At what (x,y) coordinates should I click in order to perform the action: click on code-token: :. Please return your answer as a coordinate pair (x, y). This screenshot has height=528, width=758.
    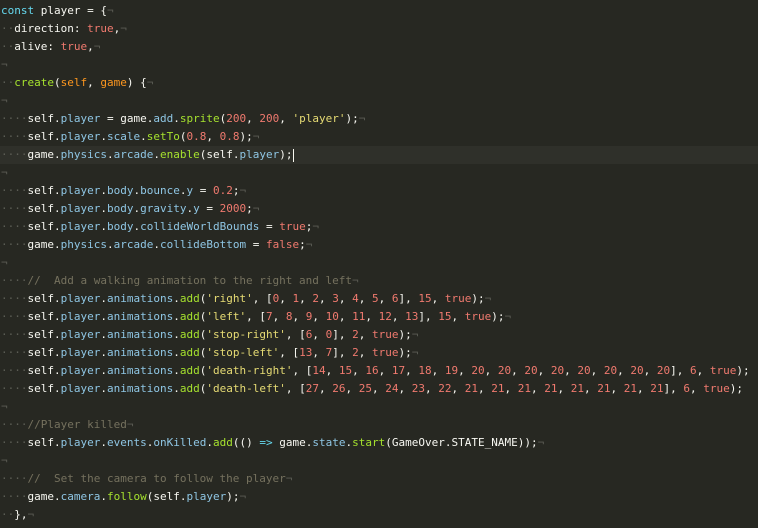
    Looking at the image, I should click on (54, 46).